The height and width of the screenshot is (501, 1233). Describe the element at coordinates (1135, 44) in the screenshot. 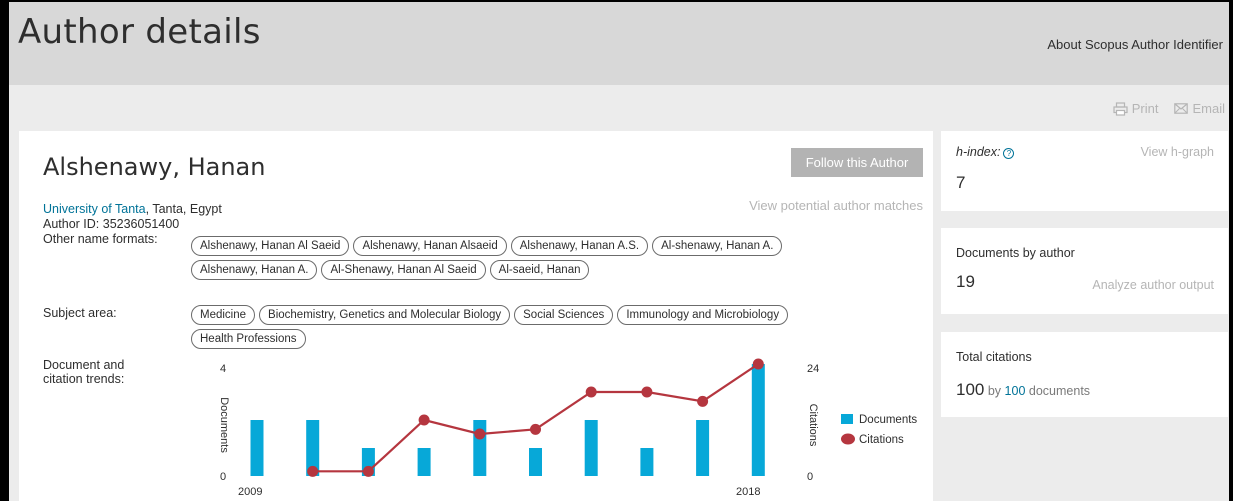

I see `about-author-identifier-link: About Scopus Author Identifier` at that location.